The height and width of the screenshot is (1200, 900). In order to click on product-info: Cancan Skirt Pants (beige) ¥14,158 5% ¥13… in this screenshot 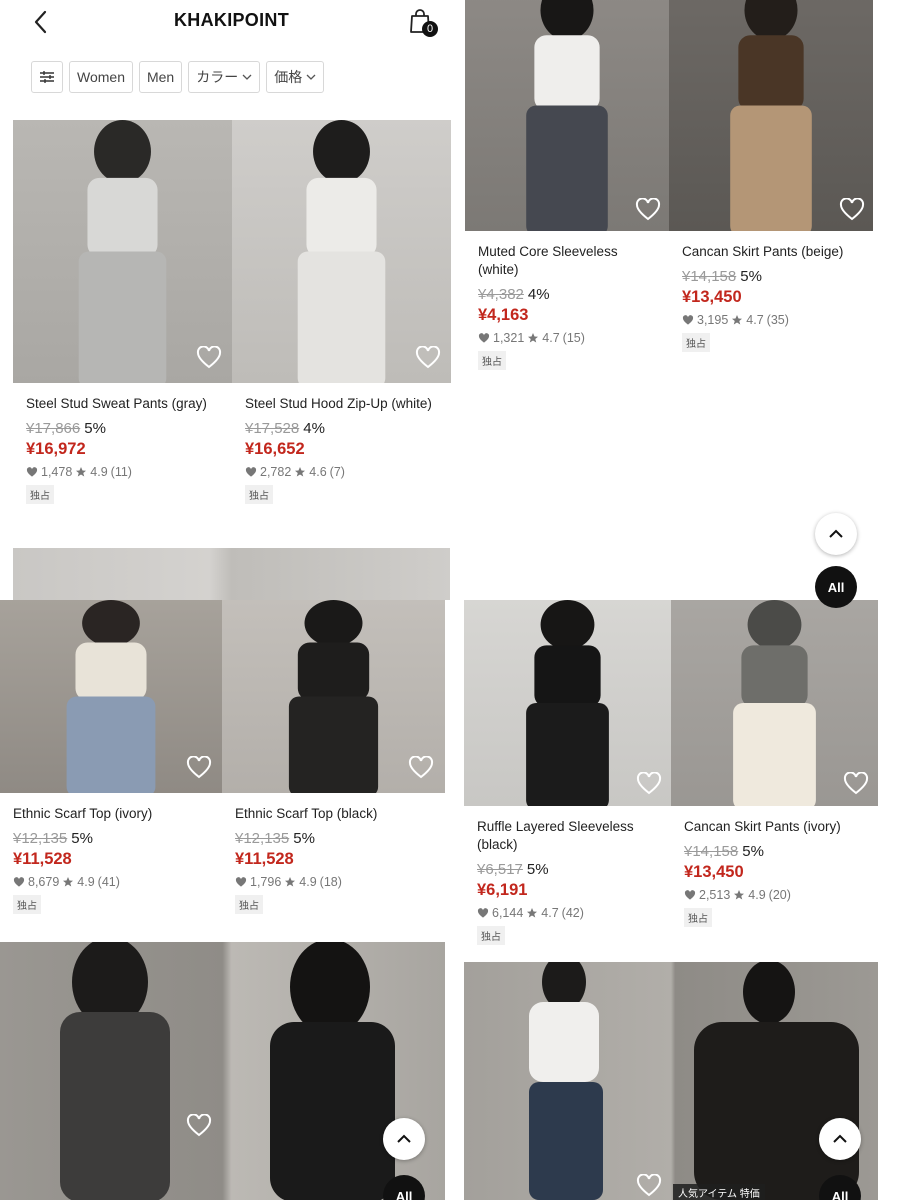, I will do `click(773, 297)`.